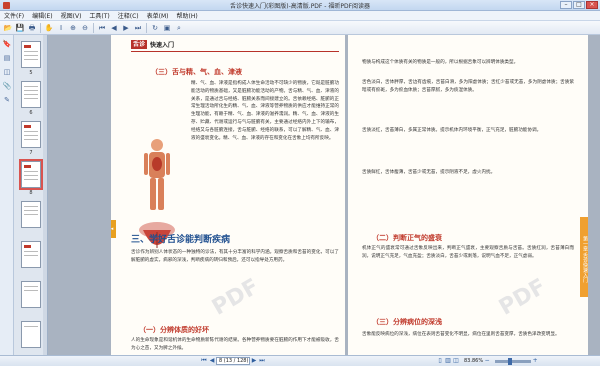 The height and width of the screenshot is (366, 600). Describe the element at coordinates (566, 5) in the screenshot. I see `minimize-button: –` at that location.